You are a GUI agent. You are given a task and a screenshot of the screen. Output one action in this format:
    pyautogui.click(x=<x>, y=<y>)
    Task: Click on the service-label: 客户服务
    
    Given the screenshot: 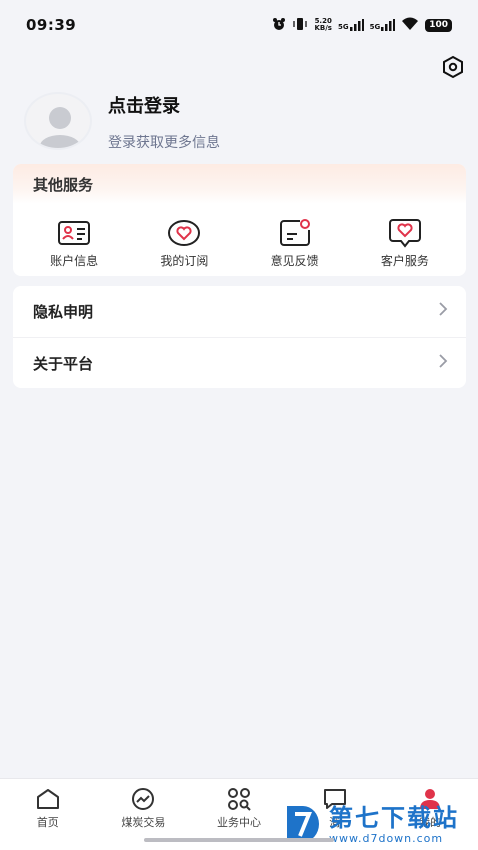 What is the action you would take?
    pyautogui.click(x=404, y=261)
    